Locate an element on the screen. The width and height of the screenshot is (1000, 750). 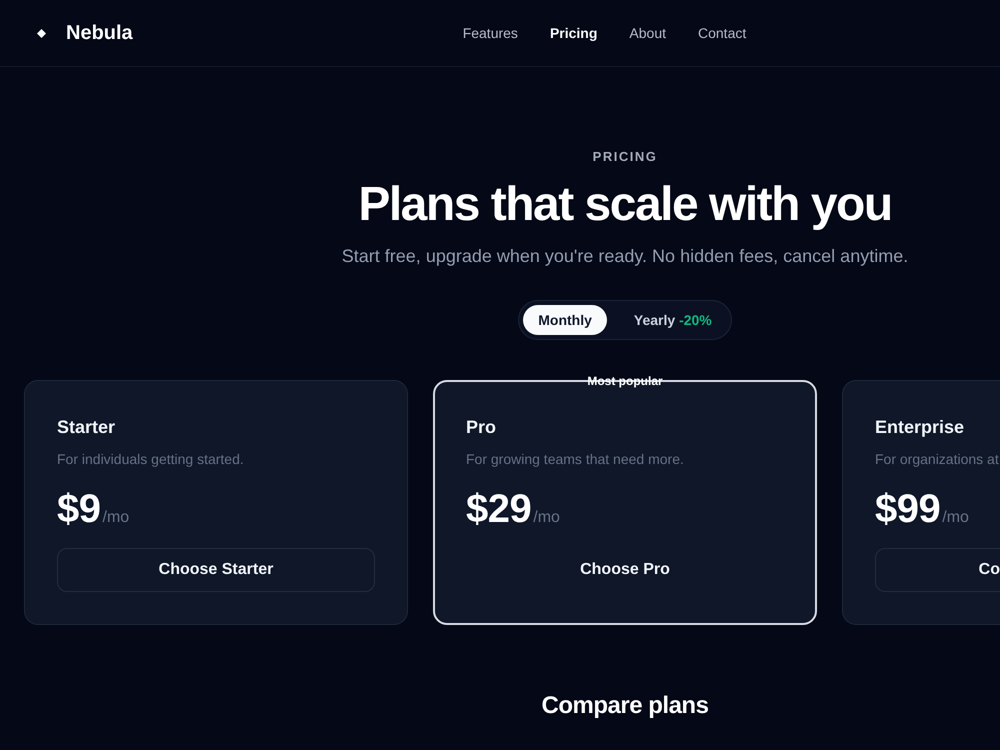
price-amount: $29 is located at coordinates (499, 509).